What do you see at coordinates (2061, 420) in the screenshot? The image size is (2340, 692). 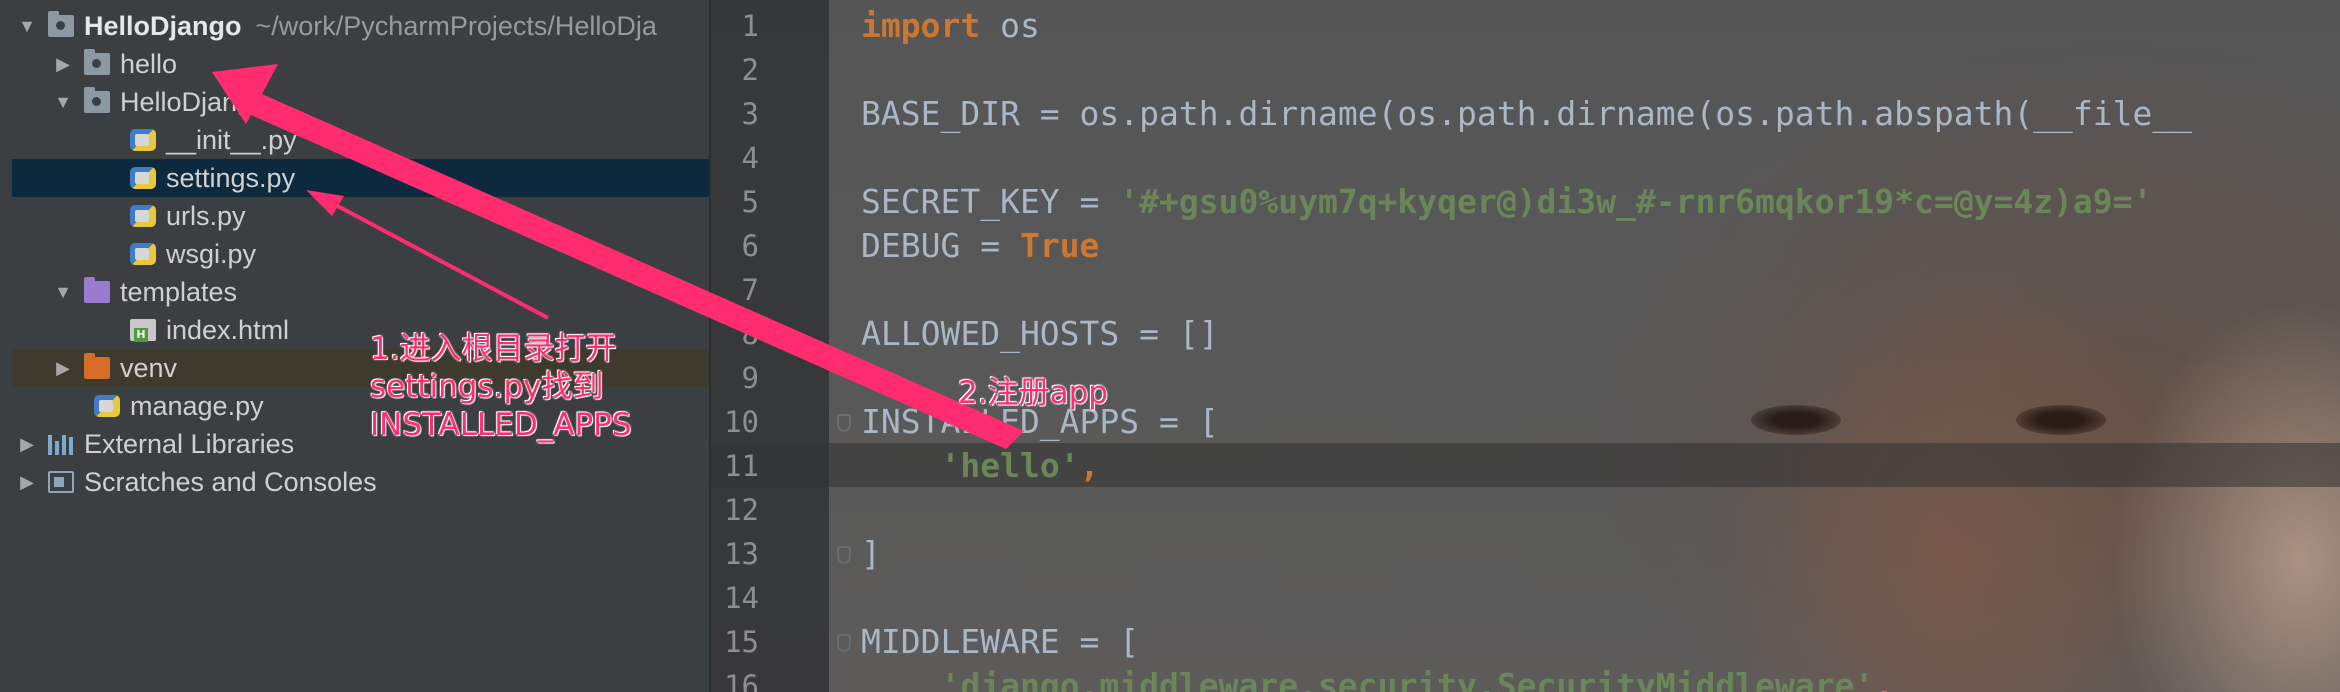 I see `background-eye-right` at bounding box center [2061, 420].